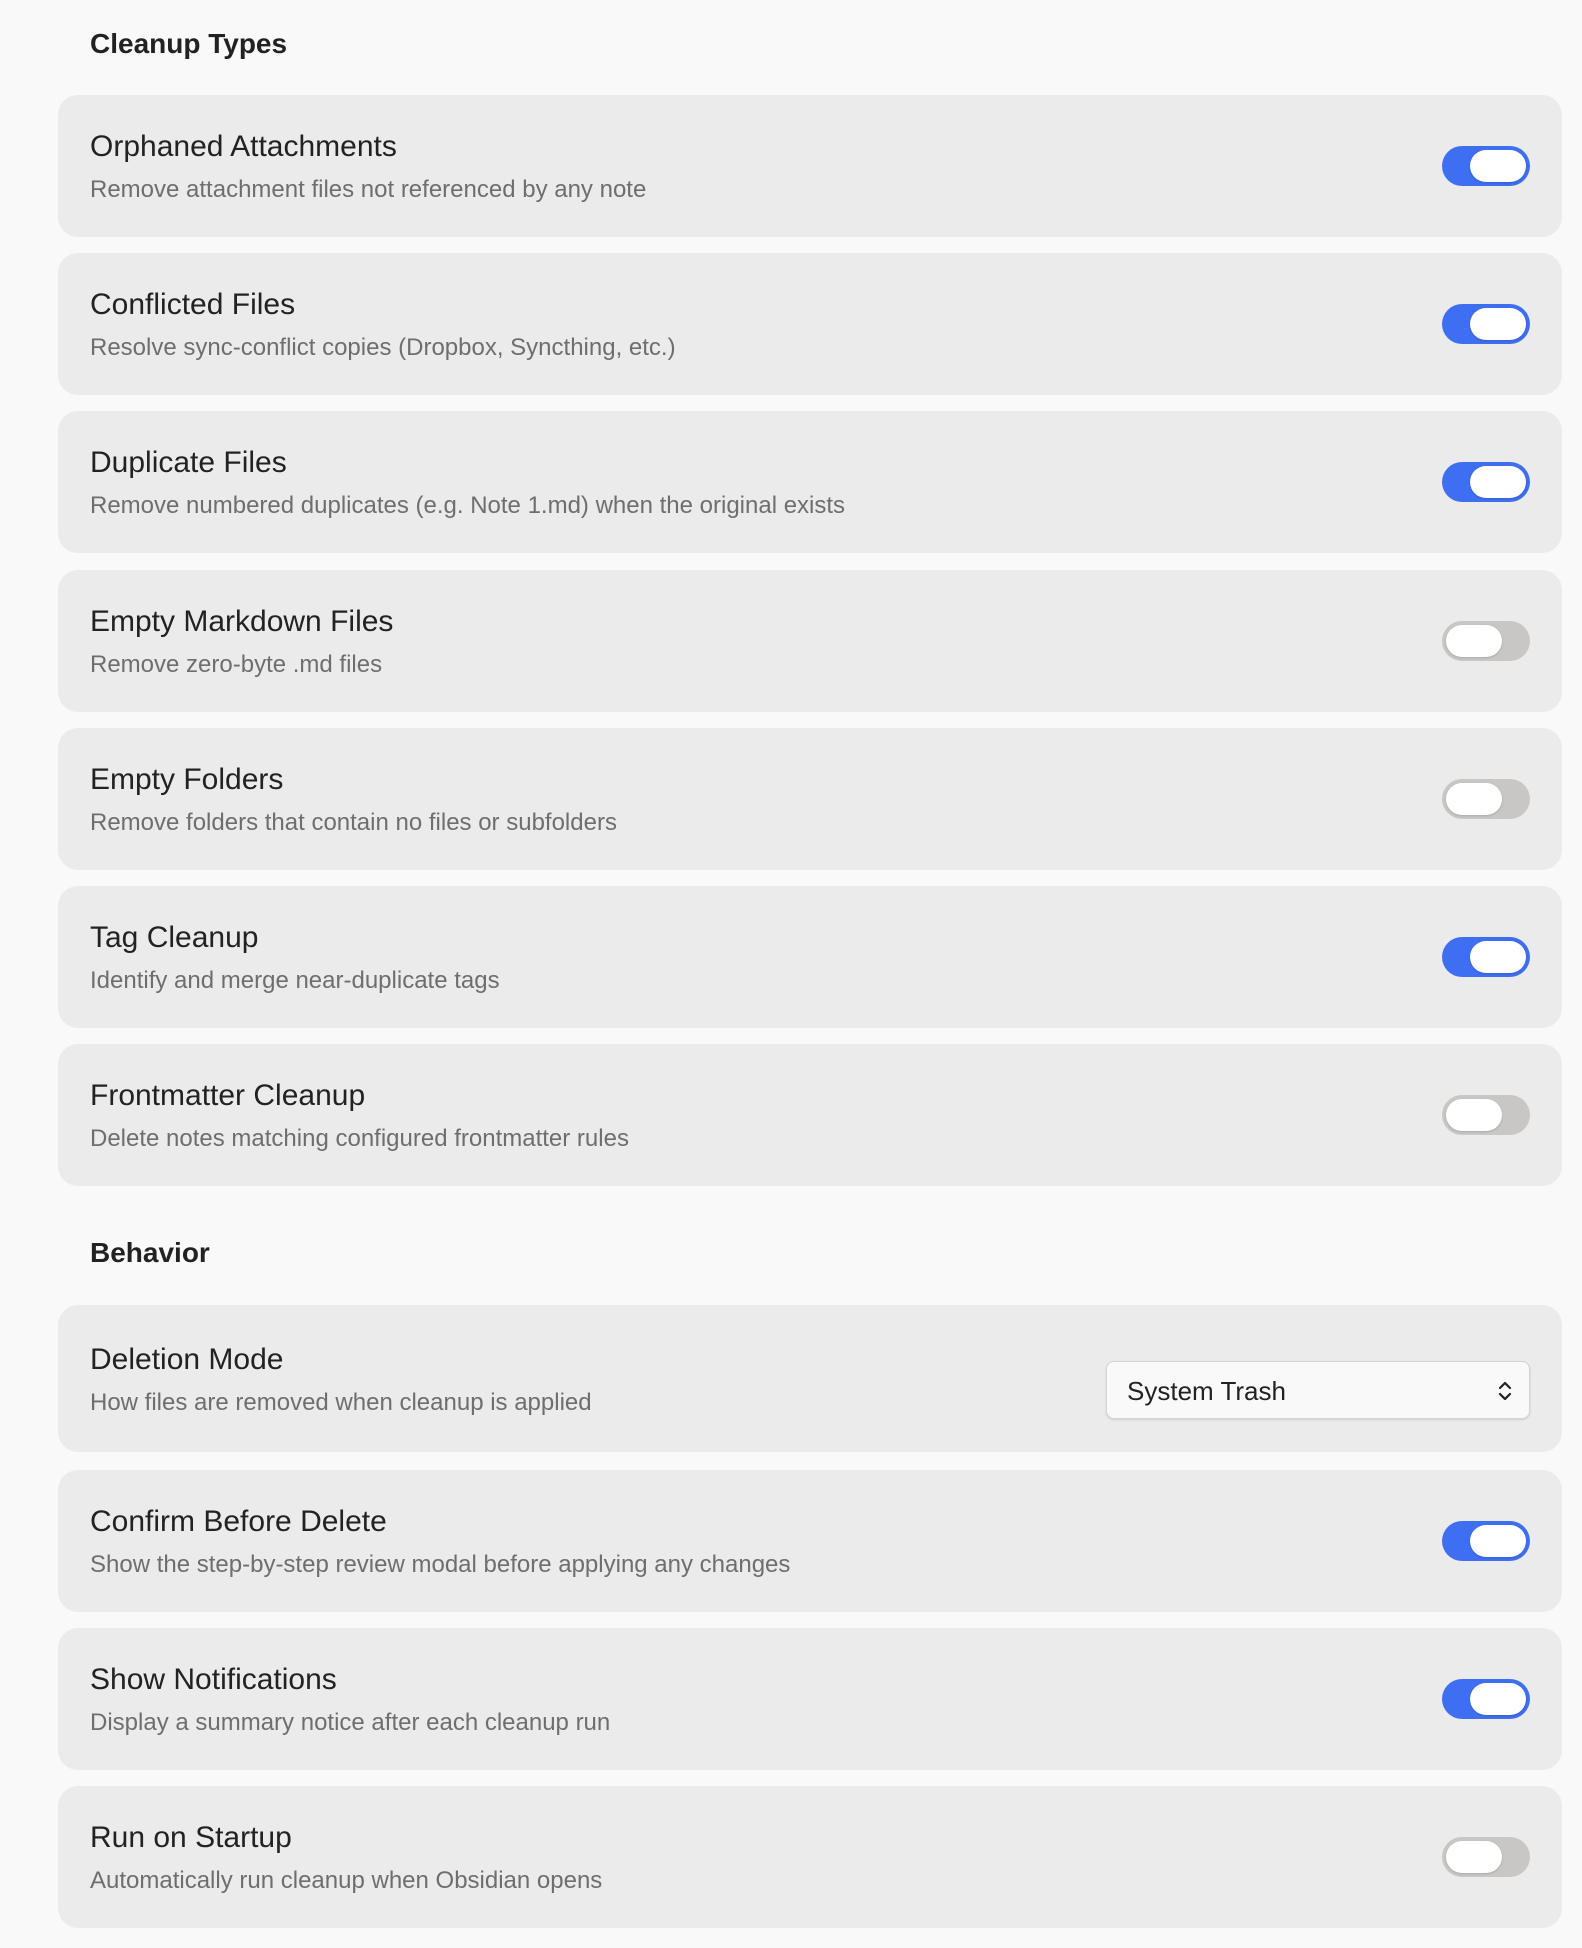  Describe the element at coordinates (228, 1095) in the screenshot. I see `setting-title: Frontmatter Cleanup` at that location.